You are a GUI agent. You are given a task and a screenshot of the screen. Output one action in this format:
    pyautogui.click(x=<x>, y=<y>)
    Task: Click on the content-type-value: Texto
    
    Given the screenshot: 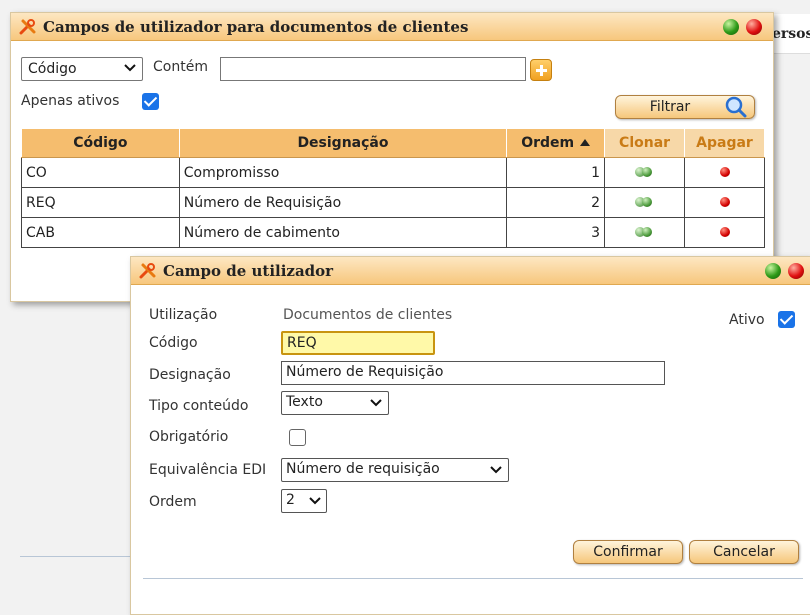 What is the action you would take?
    pyautogui.click(x=304, y=402)
    